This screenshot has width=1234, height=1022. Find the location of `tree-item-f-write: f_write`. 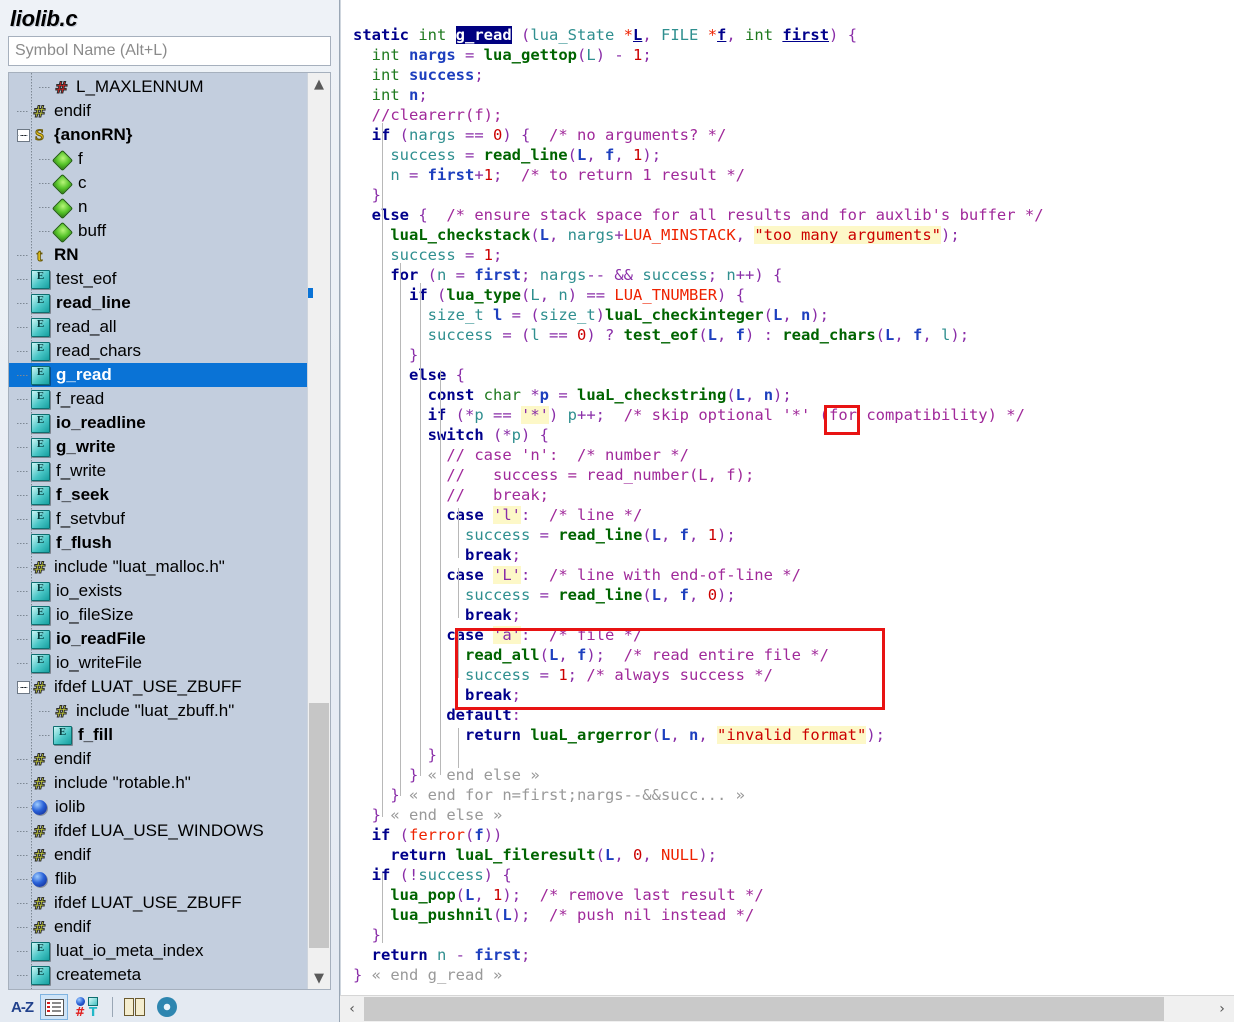

tree-item-f-write: f_write is located at coordinates (158, 471).